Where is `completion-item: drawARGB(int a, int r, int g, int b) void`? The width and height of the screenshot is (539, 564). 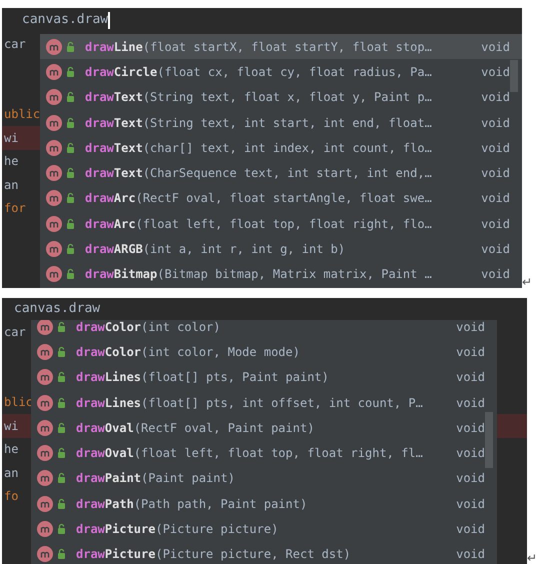 completion-item: drawARGB(int a, int r, int g, int b) void is located at coordinates (281, 249).